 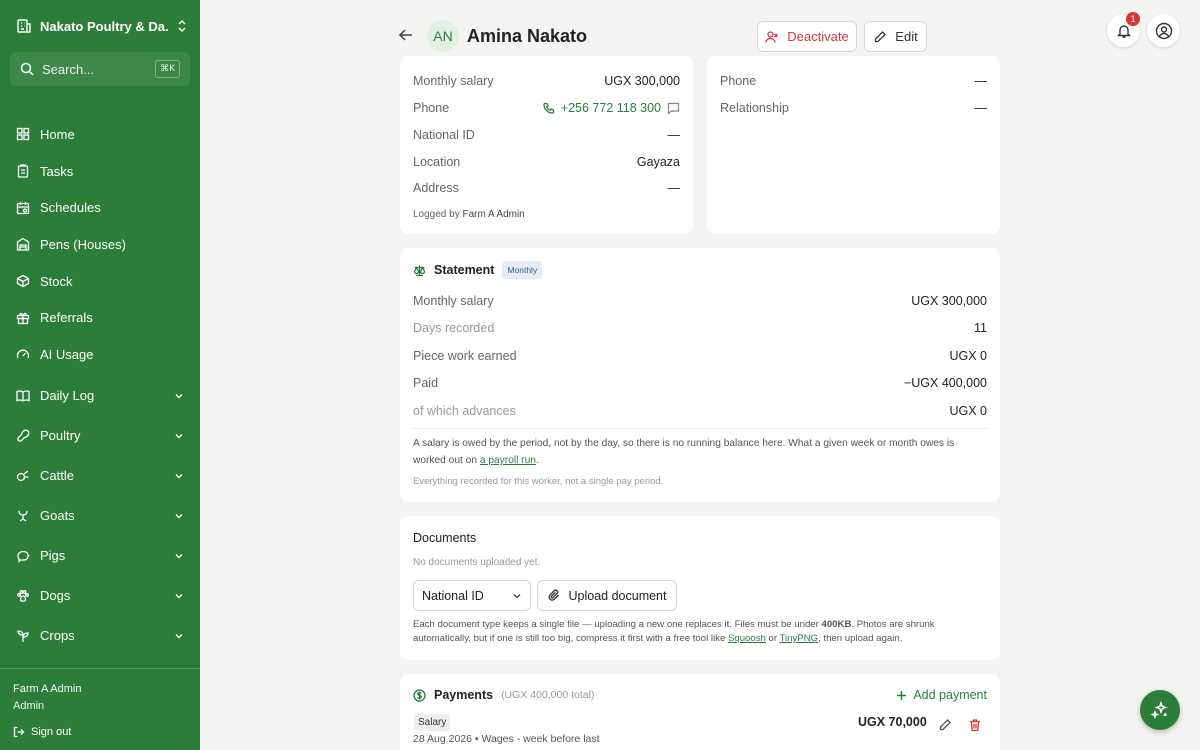 I want to click on user-x-icon, so click(x=772, y=36).